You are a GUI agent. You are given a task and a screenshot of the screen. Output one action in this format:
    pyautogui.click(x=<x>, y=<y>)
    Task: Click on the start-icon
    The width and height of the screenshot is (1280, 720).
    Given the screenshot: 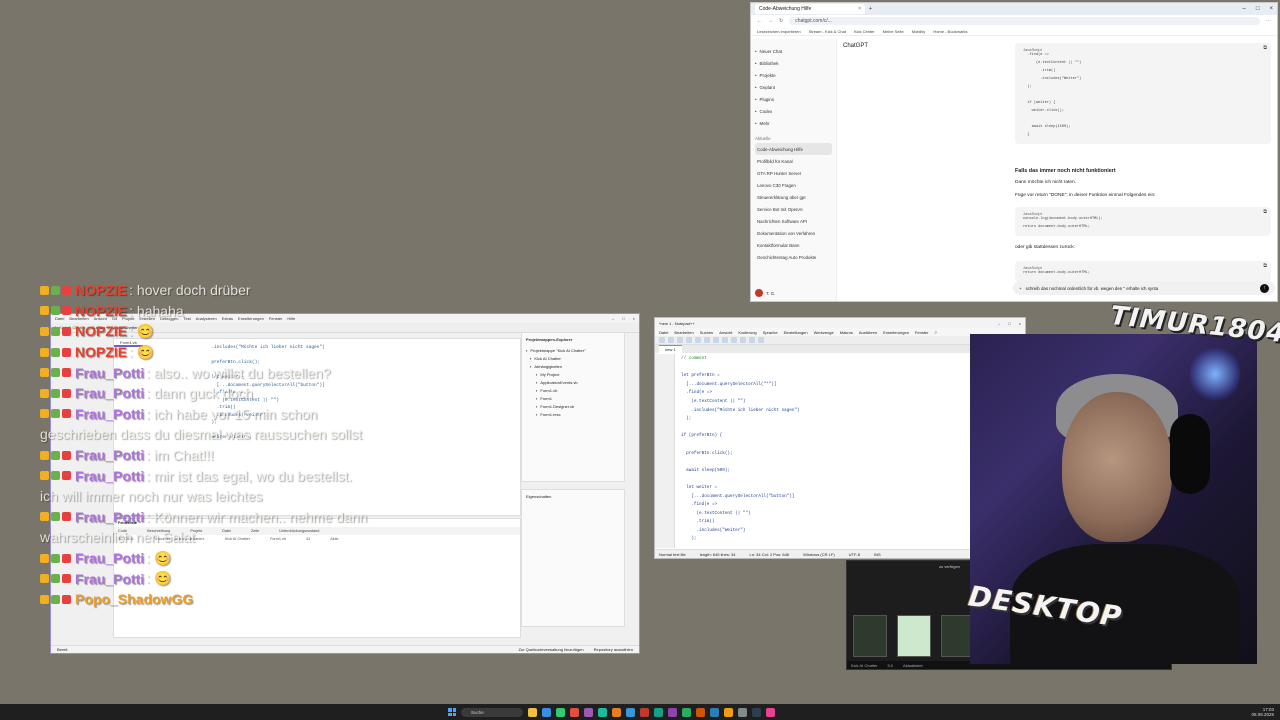 What is the action you would take?
    pyautogui.click(x=452, y=712)
    